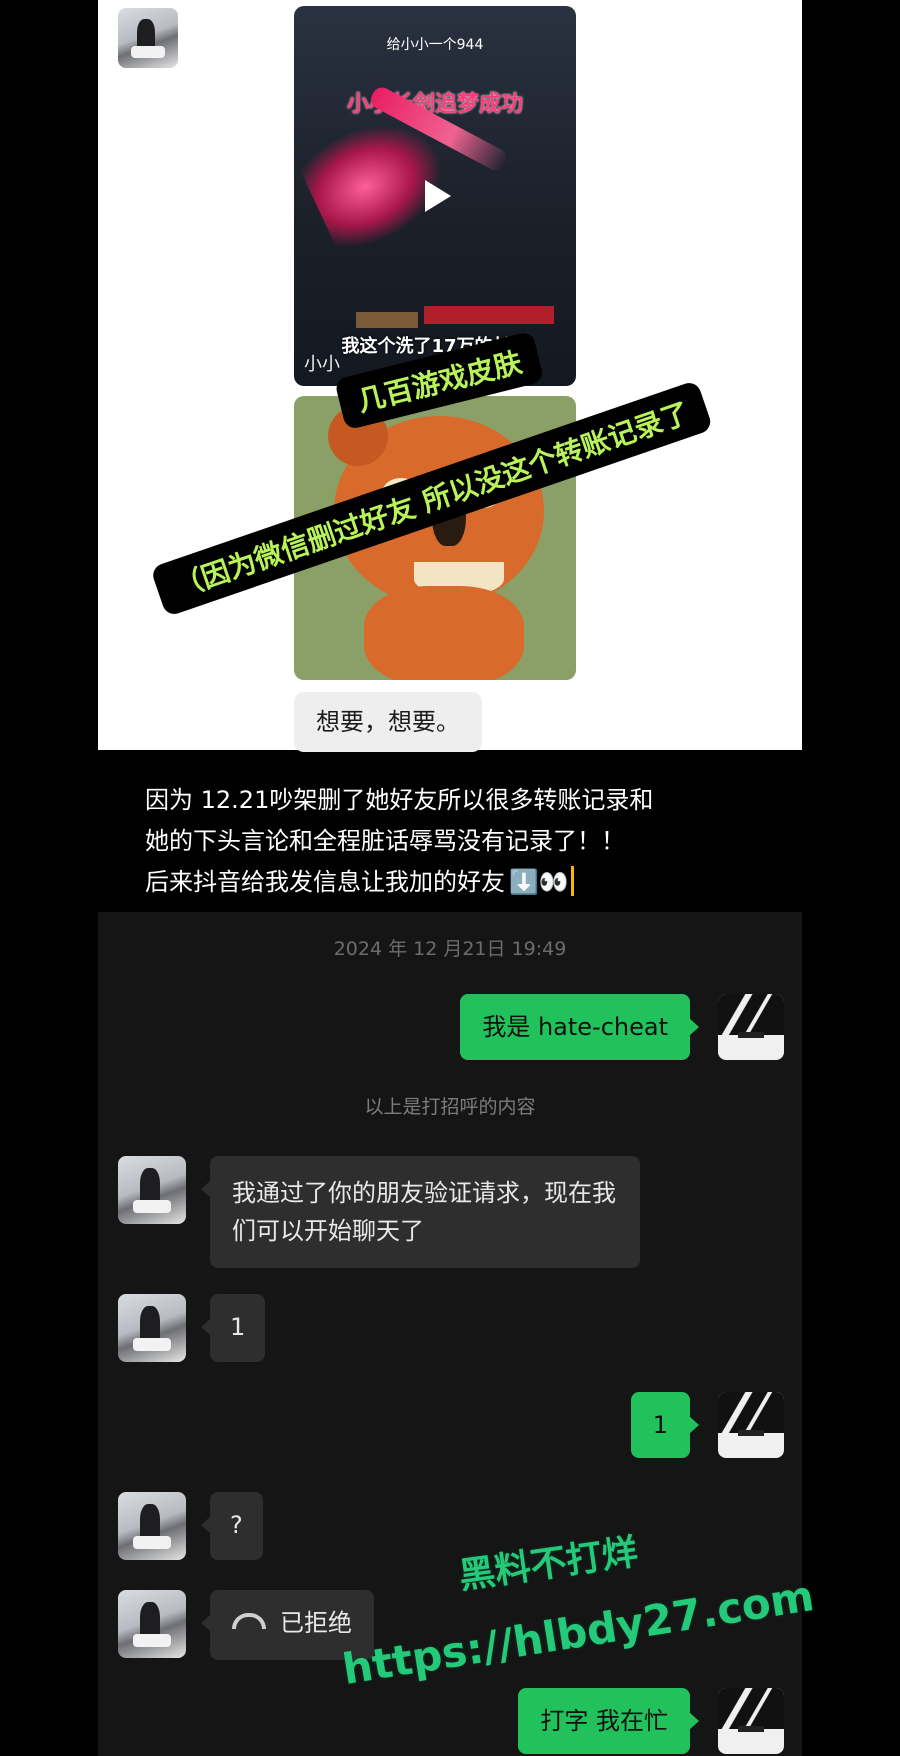 The height and width of the screenshot is (1756, 900). I want to click on message-bubble-incoming: ?, so click(232, 1526).